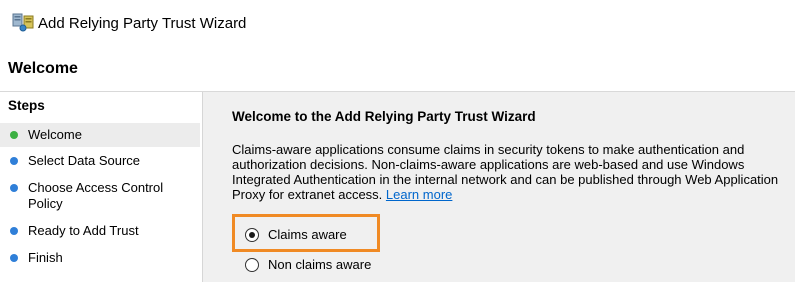 The image size is (795, 282). I want to click on server-trust-icon, so click(23, 22).